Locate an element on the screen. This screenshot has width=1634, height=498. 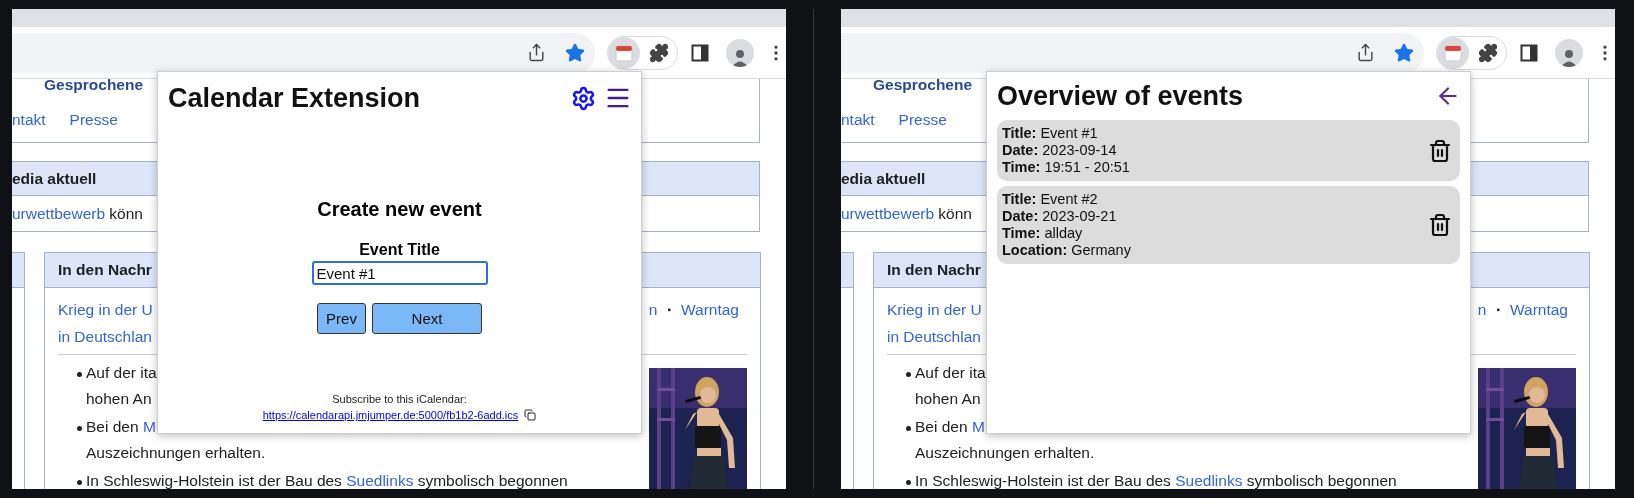
field-label: Event Title is located at coordinates (399, 250).